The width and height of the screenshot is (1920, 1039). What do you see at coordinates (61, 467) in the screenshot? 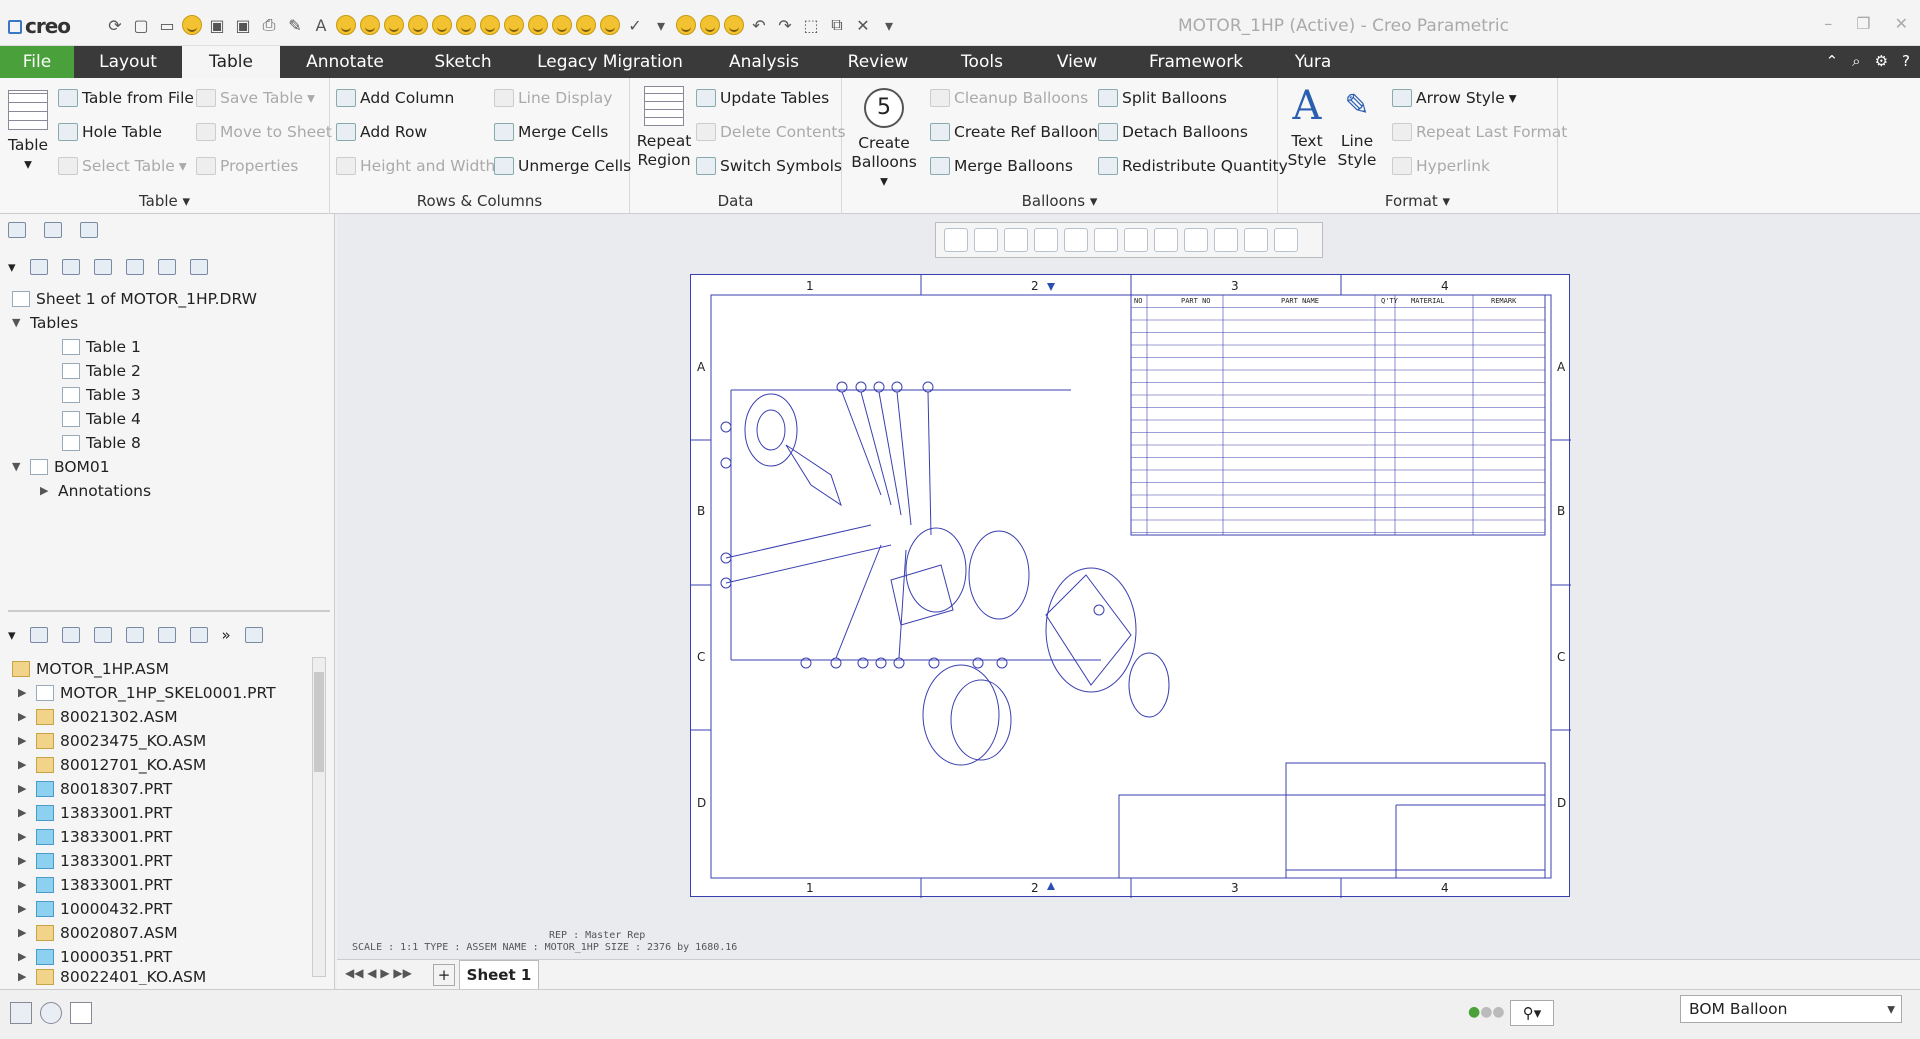
I see `bom-node: ▼ BOM01` at bounding box center [61, 467].